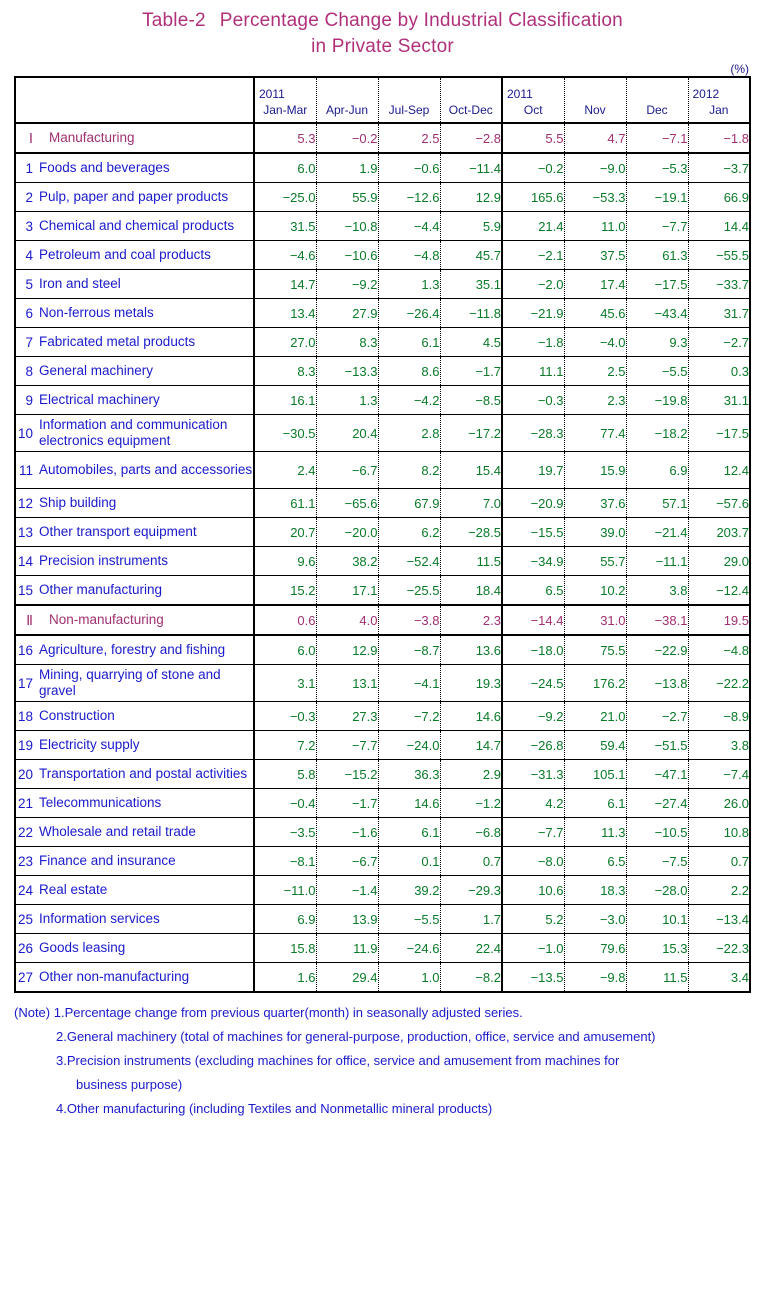 The width and height of the screenshot is (765, 1312). What do you see at coordinates (471, 532) in the screenshot?
I see `value-cell: −28.5` at bounding box center [471, 532].